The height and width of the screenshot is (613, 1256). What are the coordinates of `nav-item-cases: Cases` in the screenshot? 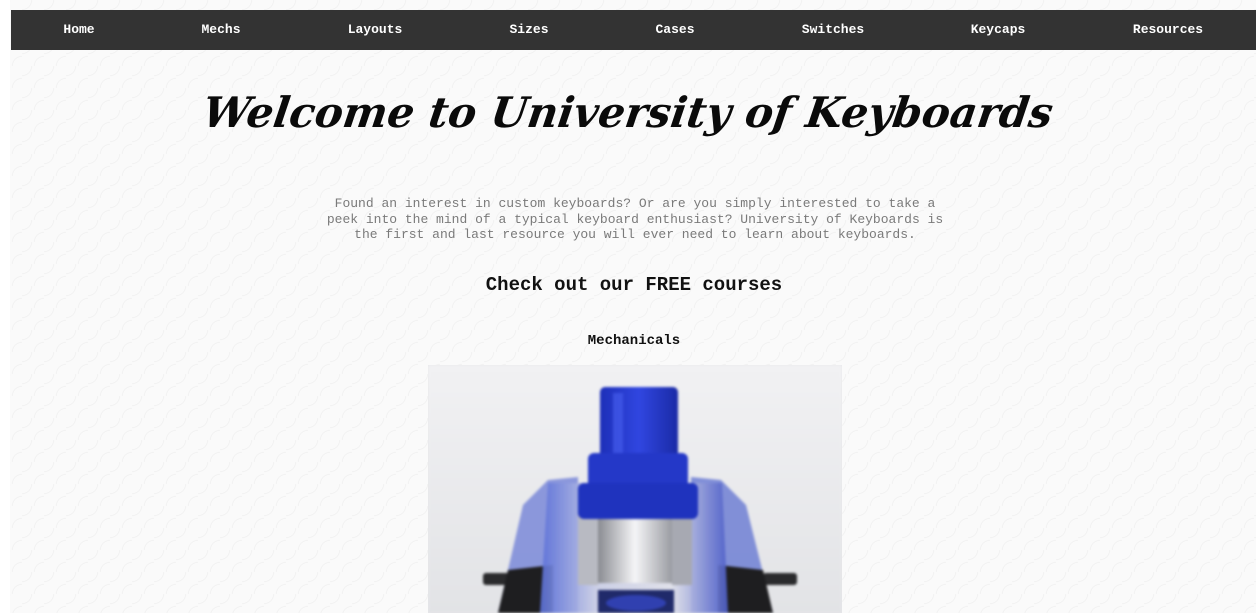 It's located at (674, 30).